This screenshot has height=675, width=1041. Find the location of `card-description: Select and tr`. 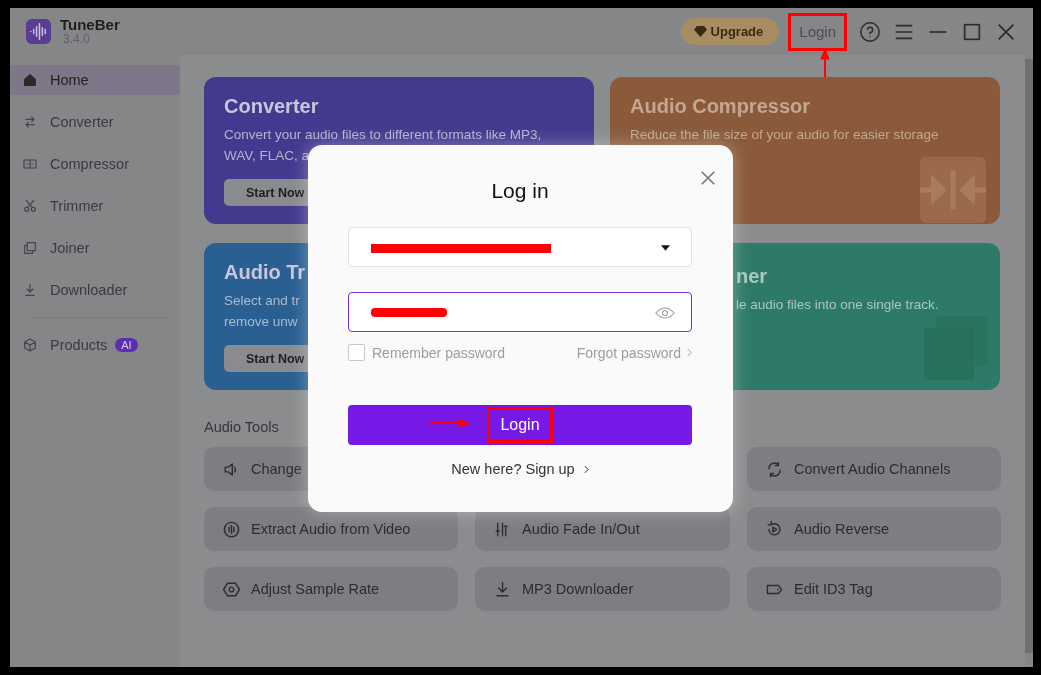

card-description: Select and tr is located at coordinates (262, 301).